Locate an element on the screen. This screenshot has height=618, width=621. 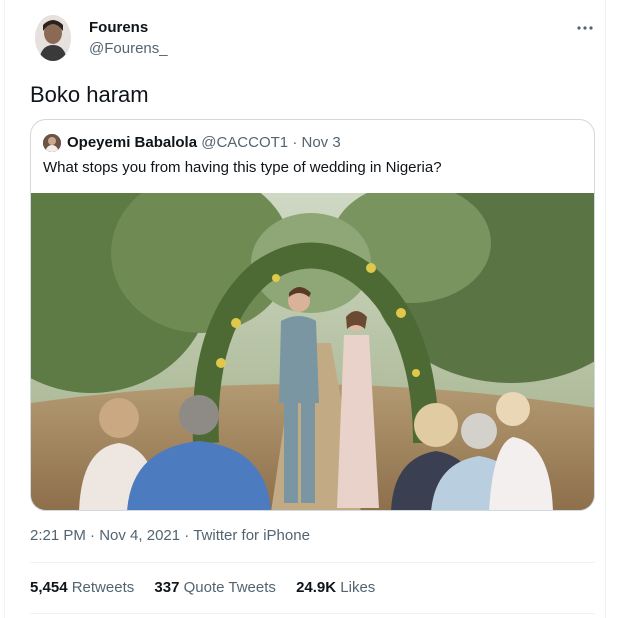
quote-tweets-count: 337 is located at coordinates (167, 587).